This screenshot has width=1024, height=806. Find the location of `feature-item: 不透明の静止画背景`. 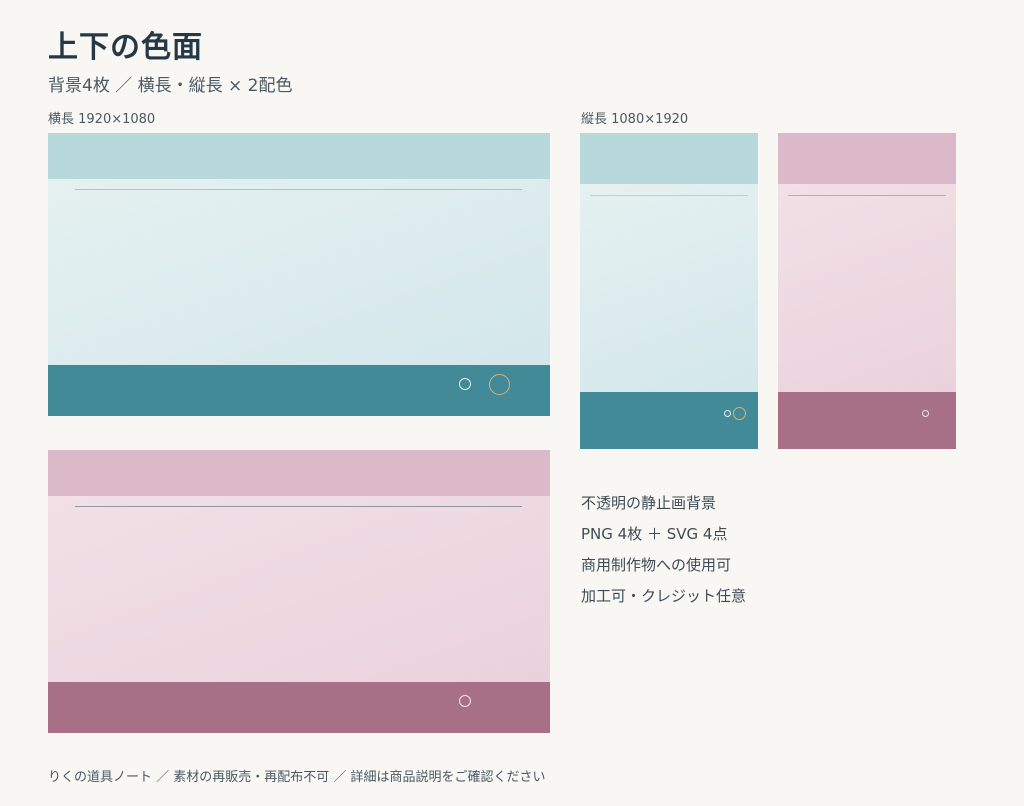

feature-item: 不透明の静止画背景 is located at coordinates (649, 503).